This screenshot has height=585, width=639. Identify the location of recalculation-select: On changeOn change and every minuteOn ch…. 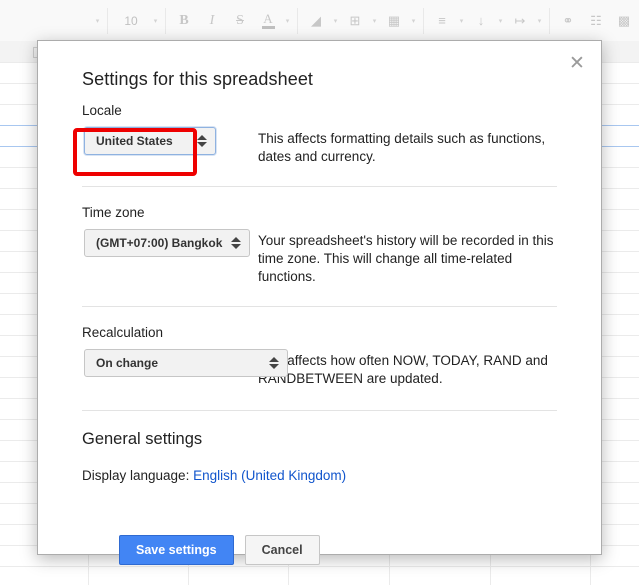
(186, 363).